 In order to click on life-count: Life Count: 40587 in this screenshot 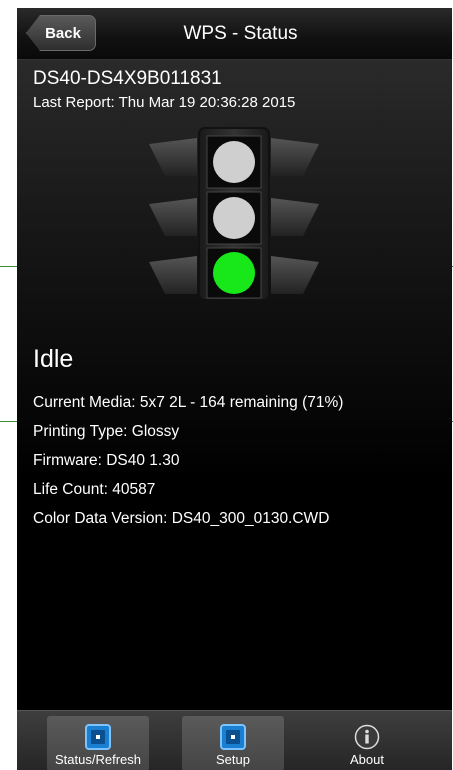, I will do `click(94, 489)`.